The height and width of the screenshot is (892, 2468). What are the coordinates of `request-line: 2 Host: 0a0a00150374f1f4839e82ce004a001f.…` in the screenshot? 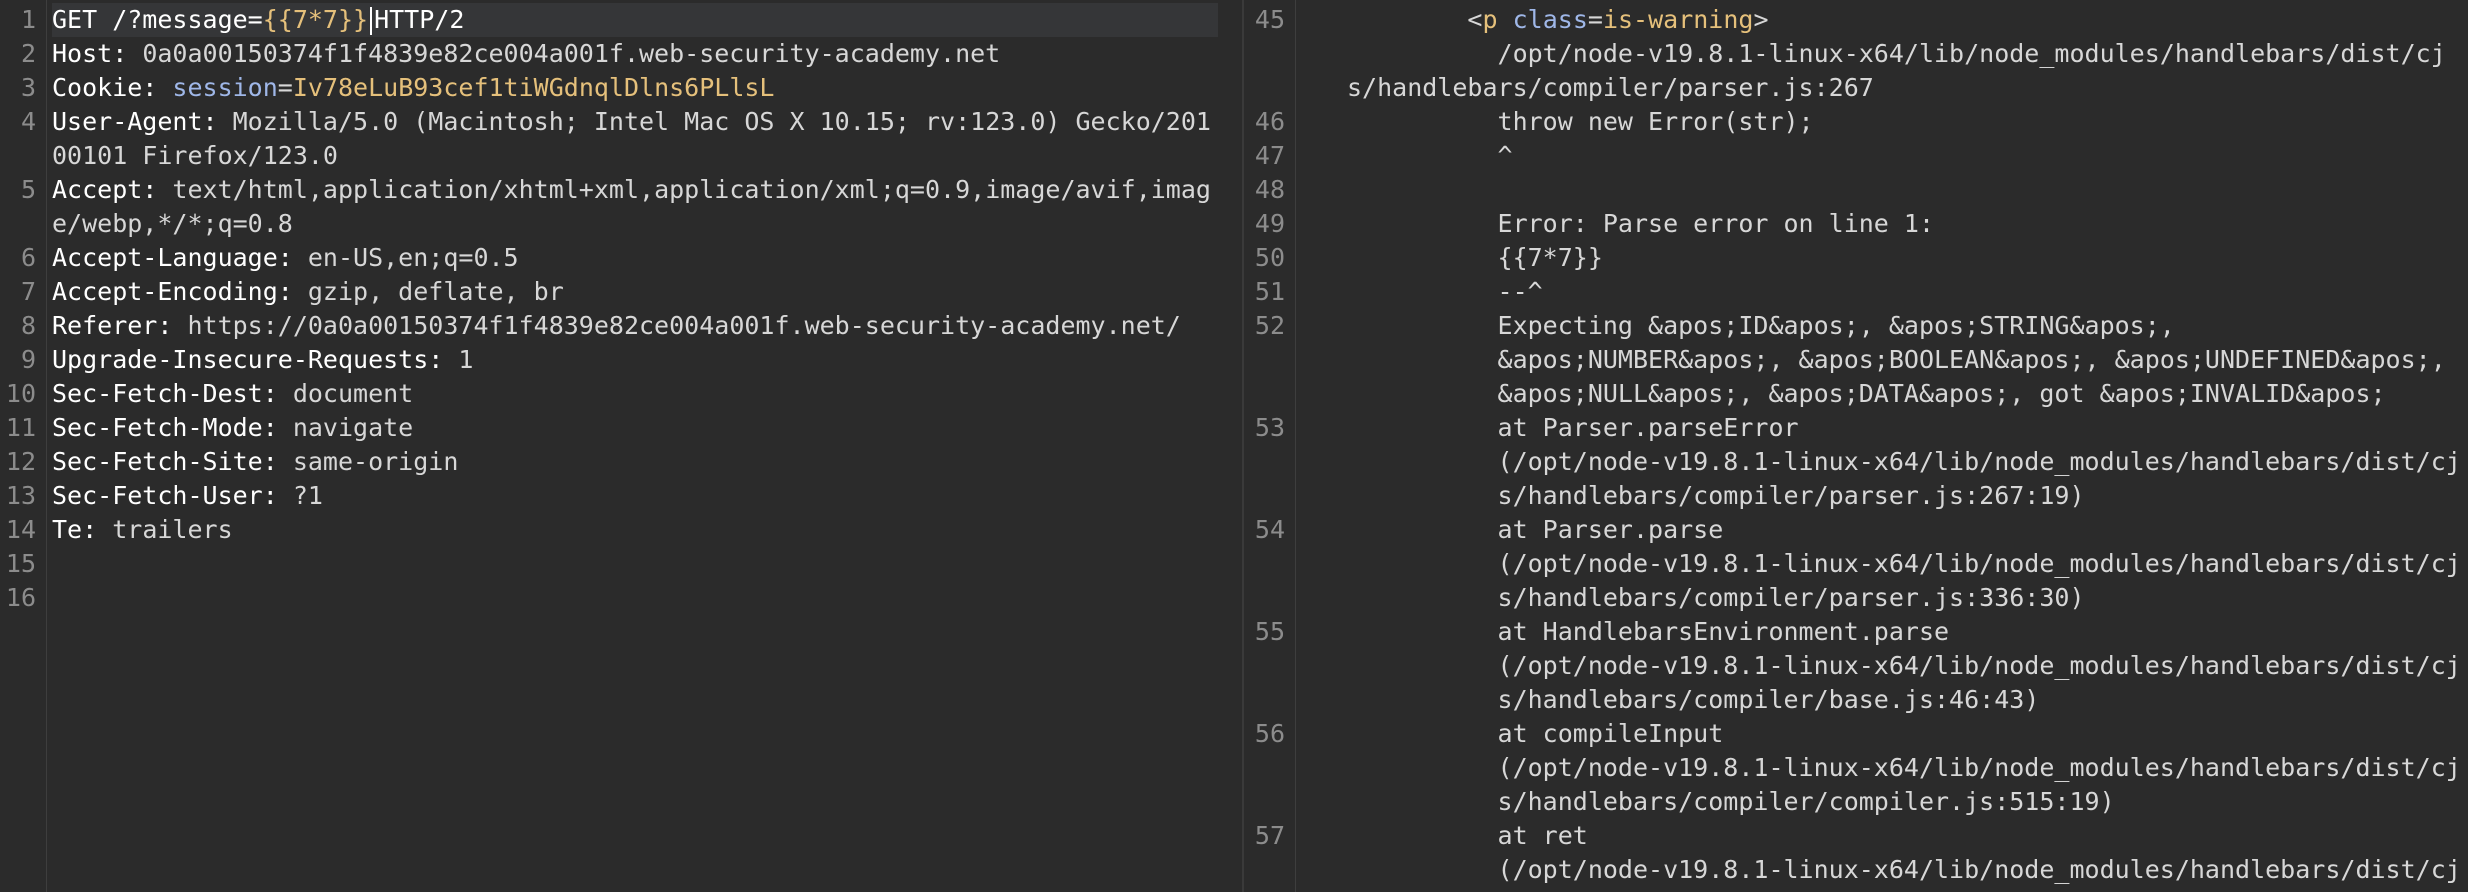 It's located at (621, 54).